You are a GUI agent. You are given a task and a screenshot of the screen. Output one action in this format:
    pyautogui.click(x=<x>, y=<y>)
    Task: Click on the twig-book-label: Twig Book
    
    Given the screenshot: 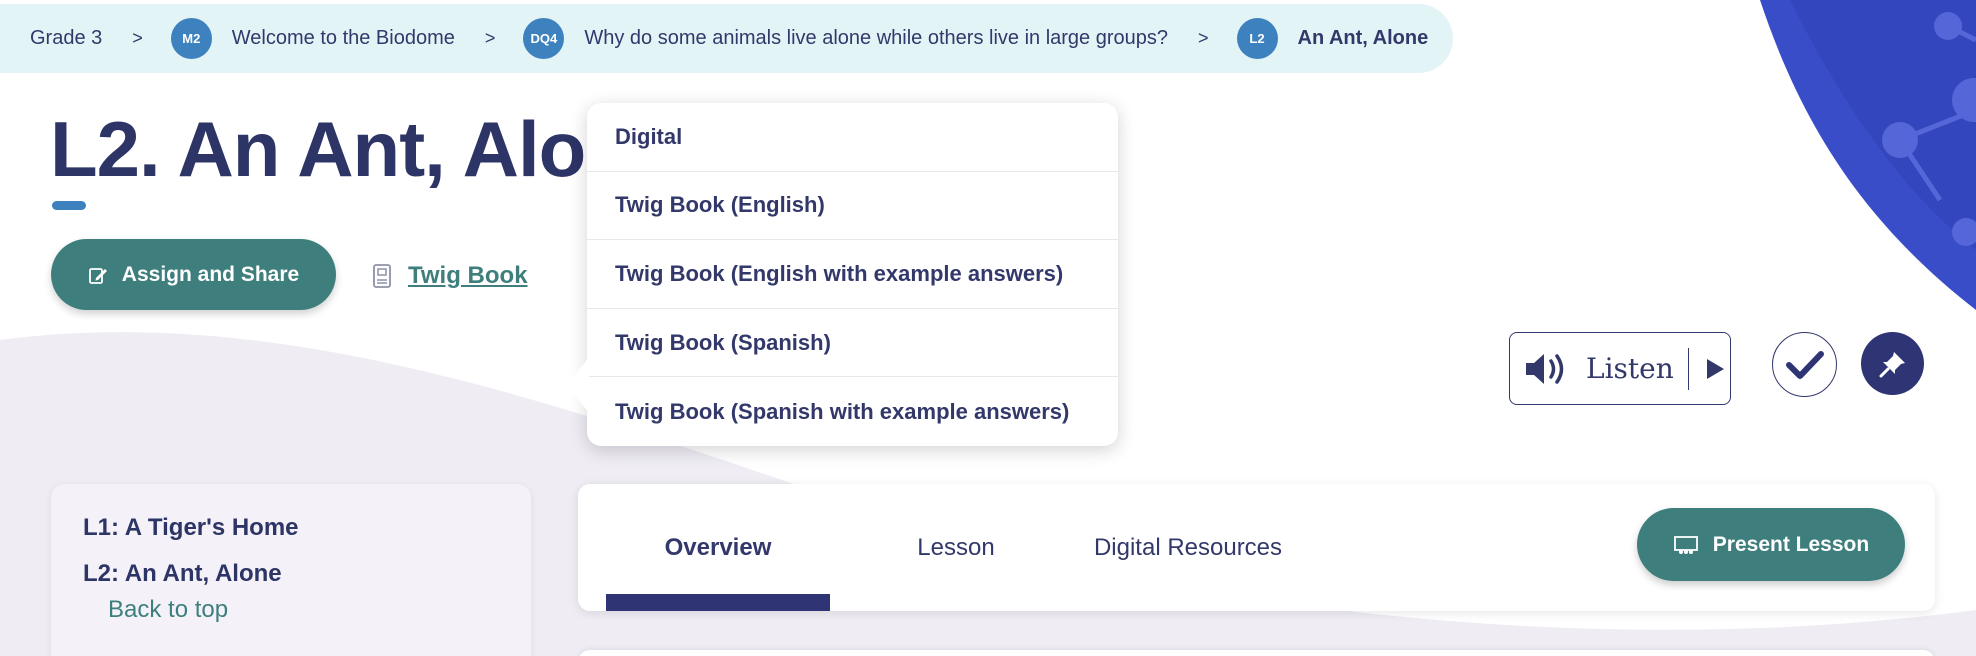 What is the action you would take?
    pyautogui.click(x=468, y=275)
    